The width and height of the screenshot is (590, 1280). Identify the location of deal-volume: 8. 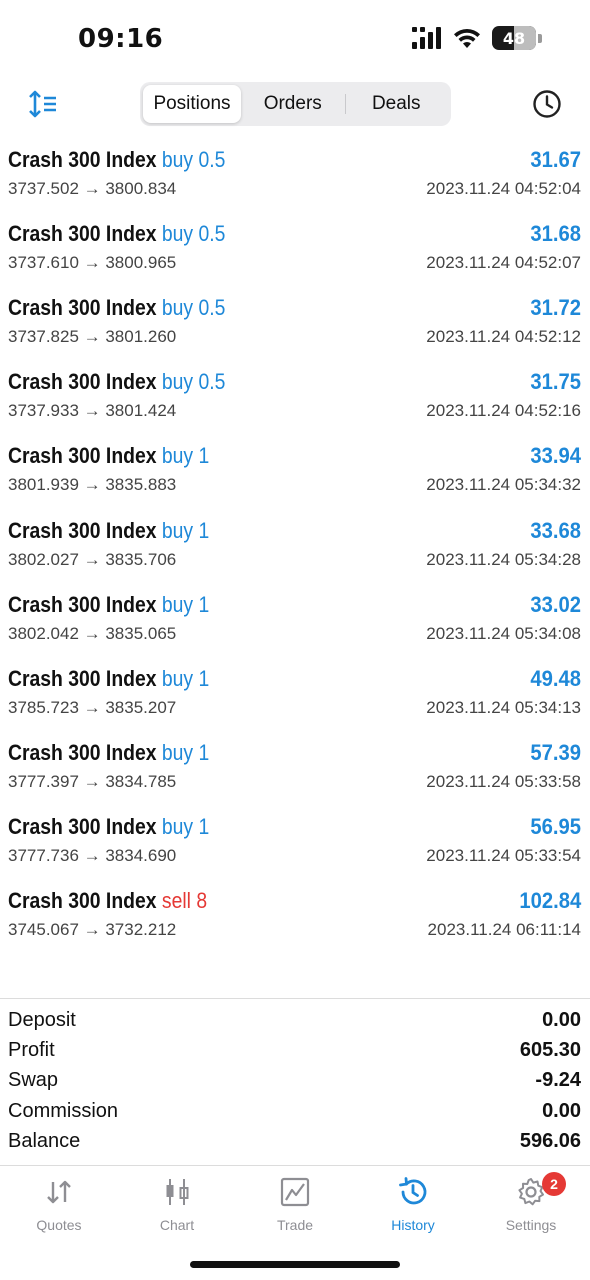
(202, 901).